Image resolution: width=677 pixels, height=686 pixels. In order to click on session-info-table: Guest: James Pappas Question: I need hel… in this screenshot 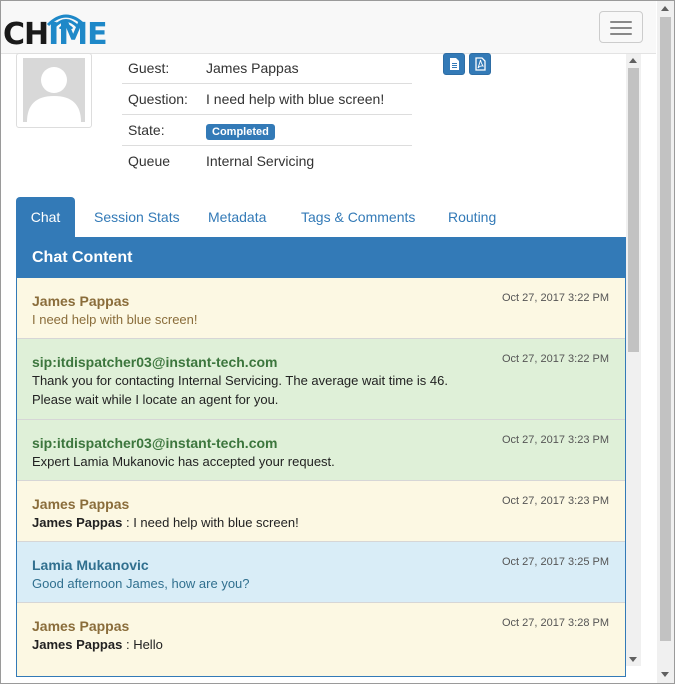, I will do `click(267, 114)`.